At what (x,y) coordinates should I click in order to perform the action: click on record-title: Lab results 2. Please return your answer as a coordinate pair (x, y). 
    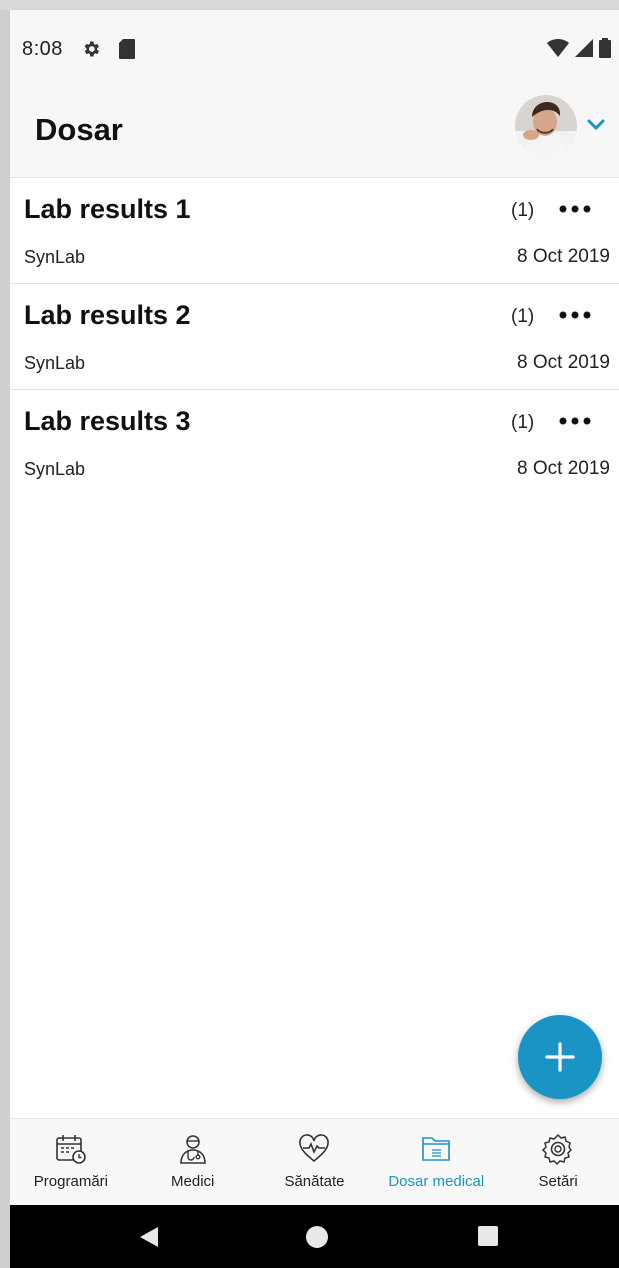
    Looking at the image, I should click on (107, 315).